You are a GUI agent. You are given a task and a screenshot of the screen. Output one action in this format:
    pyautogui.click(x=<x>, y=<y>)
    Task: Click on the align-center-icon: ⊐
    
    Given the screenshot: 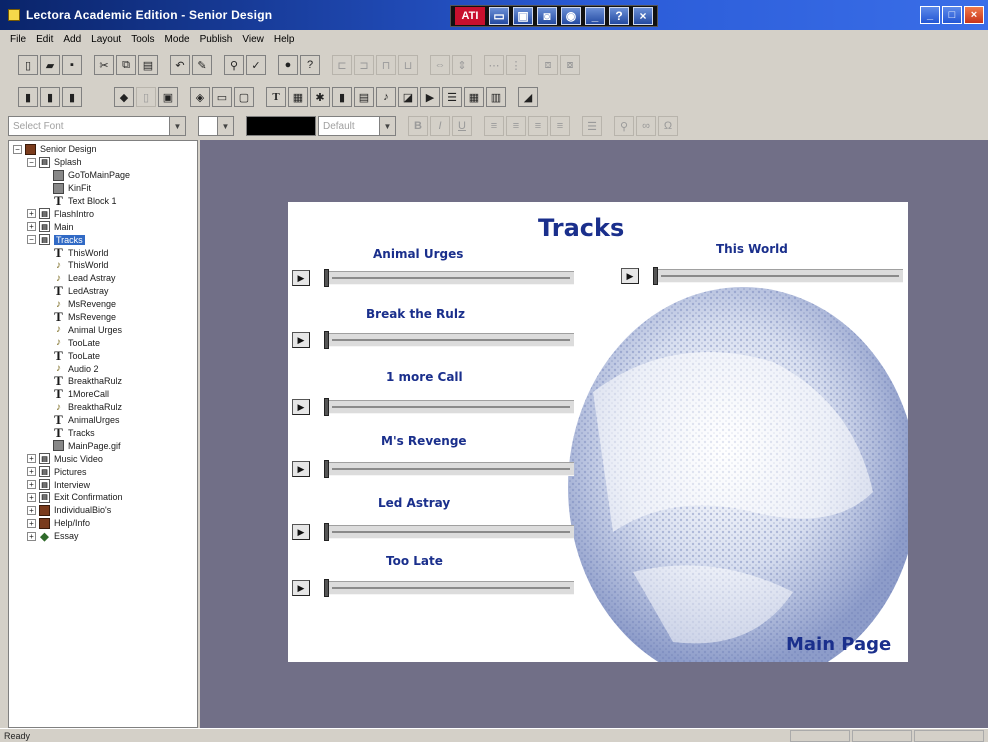 What is the action you would take?
    pyautogui.click(x=364, y=65)
    